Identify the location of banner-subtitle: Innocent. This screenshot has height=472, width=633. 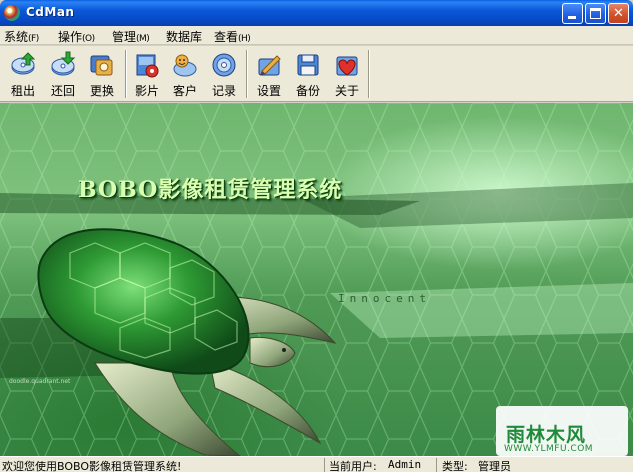
(384, 298).